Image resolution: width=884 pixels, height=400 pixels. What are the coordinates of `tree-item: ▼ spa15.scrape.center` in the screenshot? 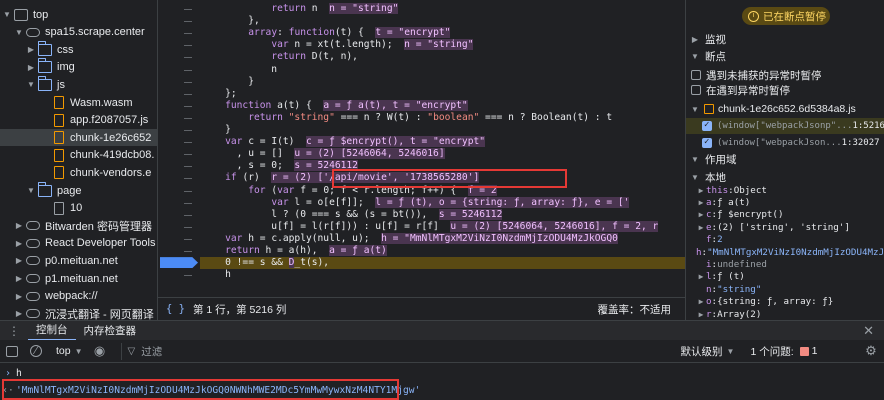 It's located at (78, 32).